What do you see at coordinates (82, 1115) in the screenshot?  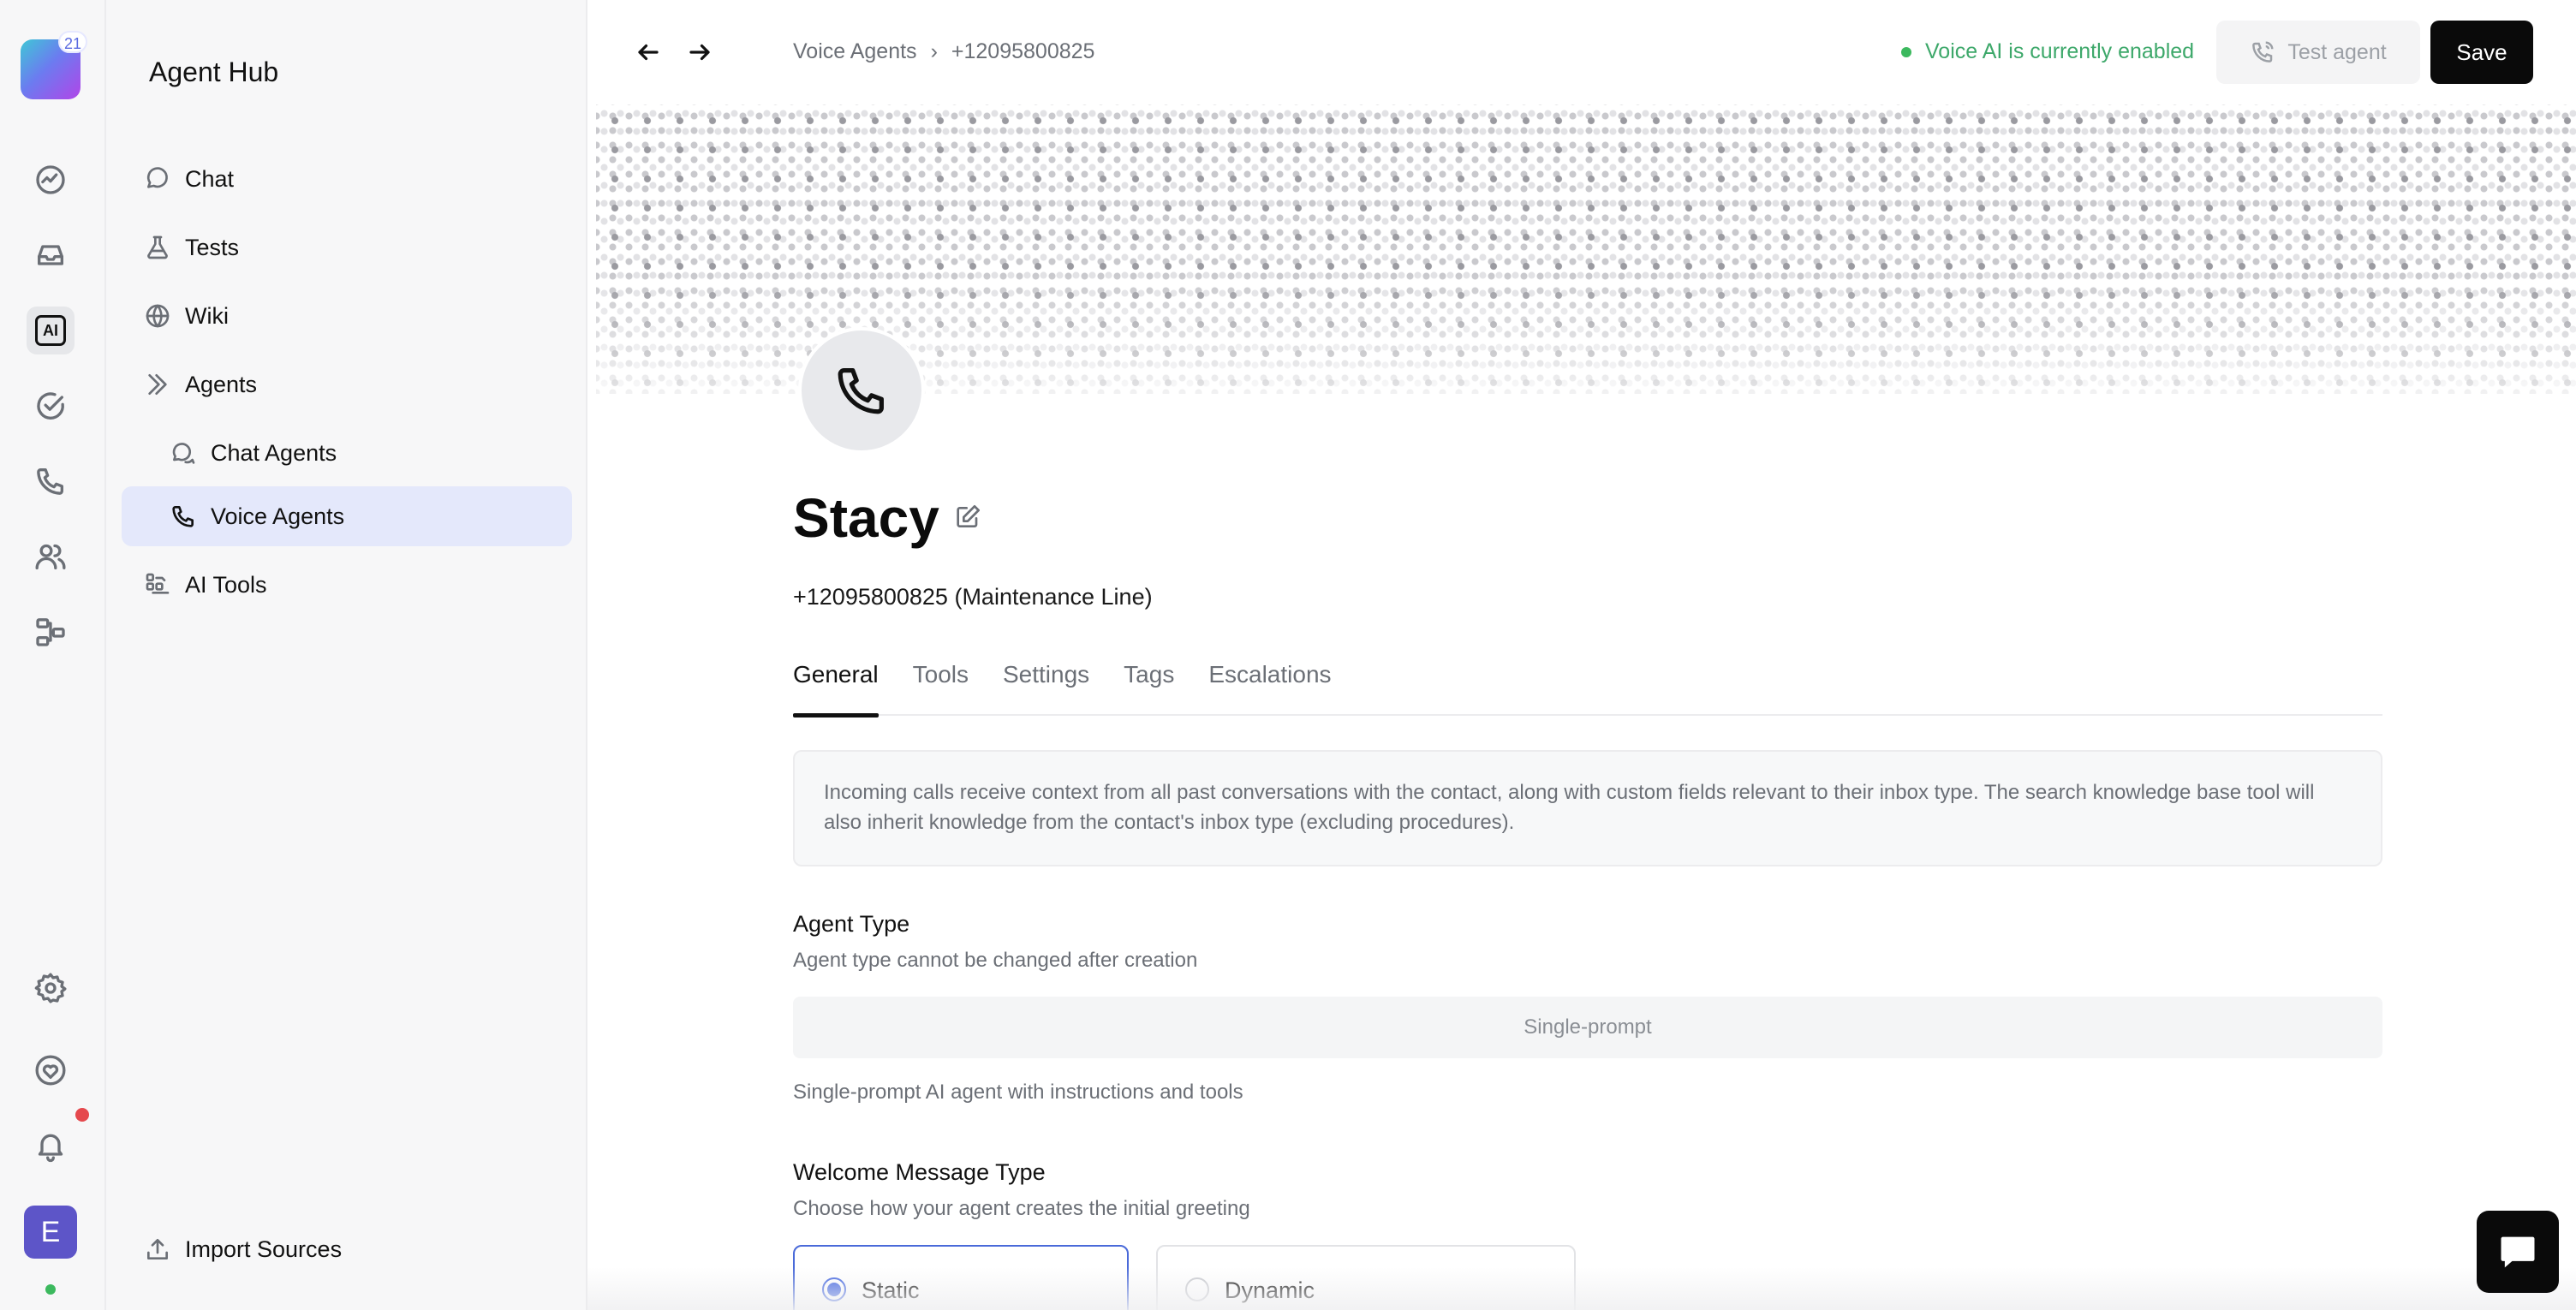 I see `notification-dot` at bounding box center [82, 1115].